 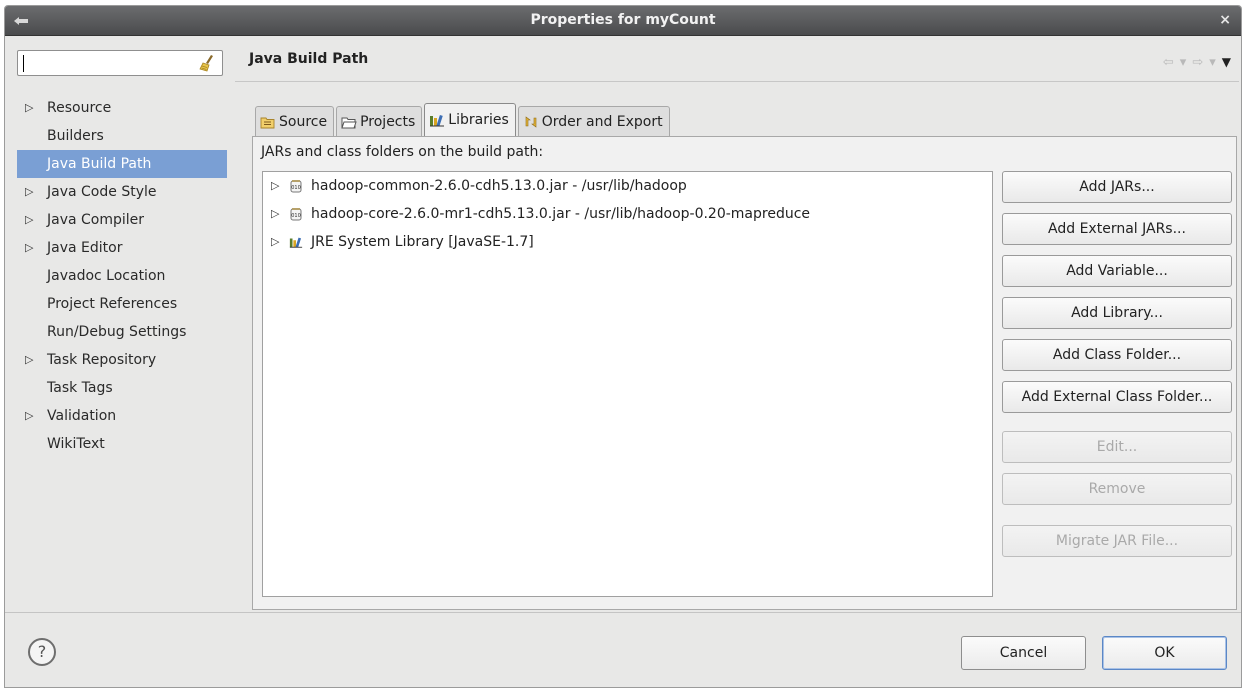 I want to click on sidebar-item-label: Java Code Style, so click(x=102, y=192).